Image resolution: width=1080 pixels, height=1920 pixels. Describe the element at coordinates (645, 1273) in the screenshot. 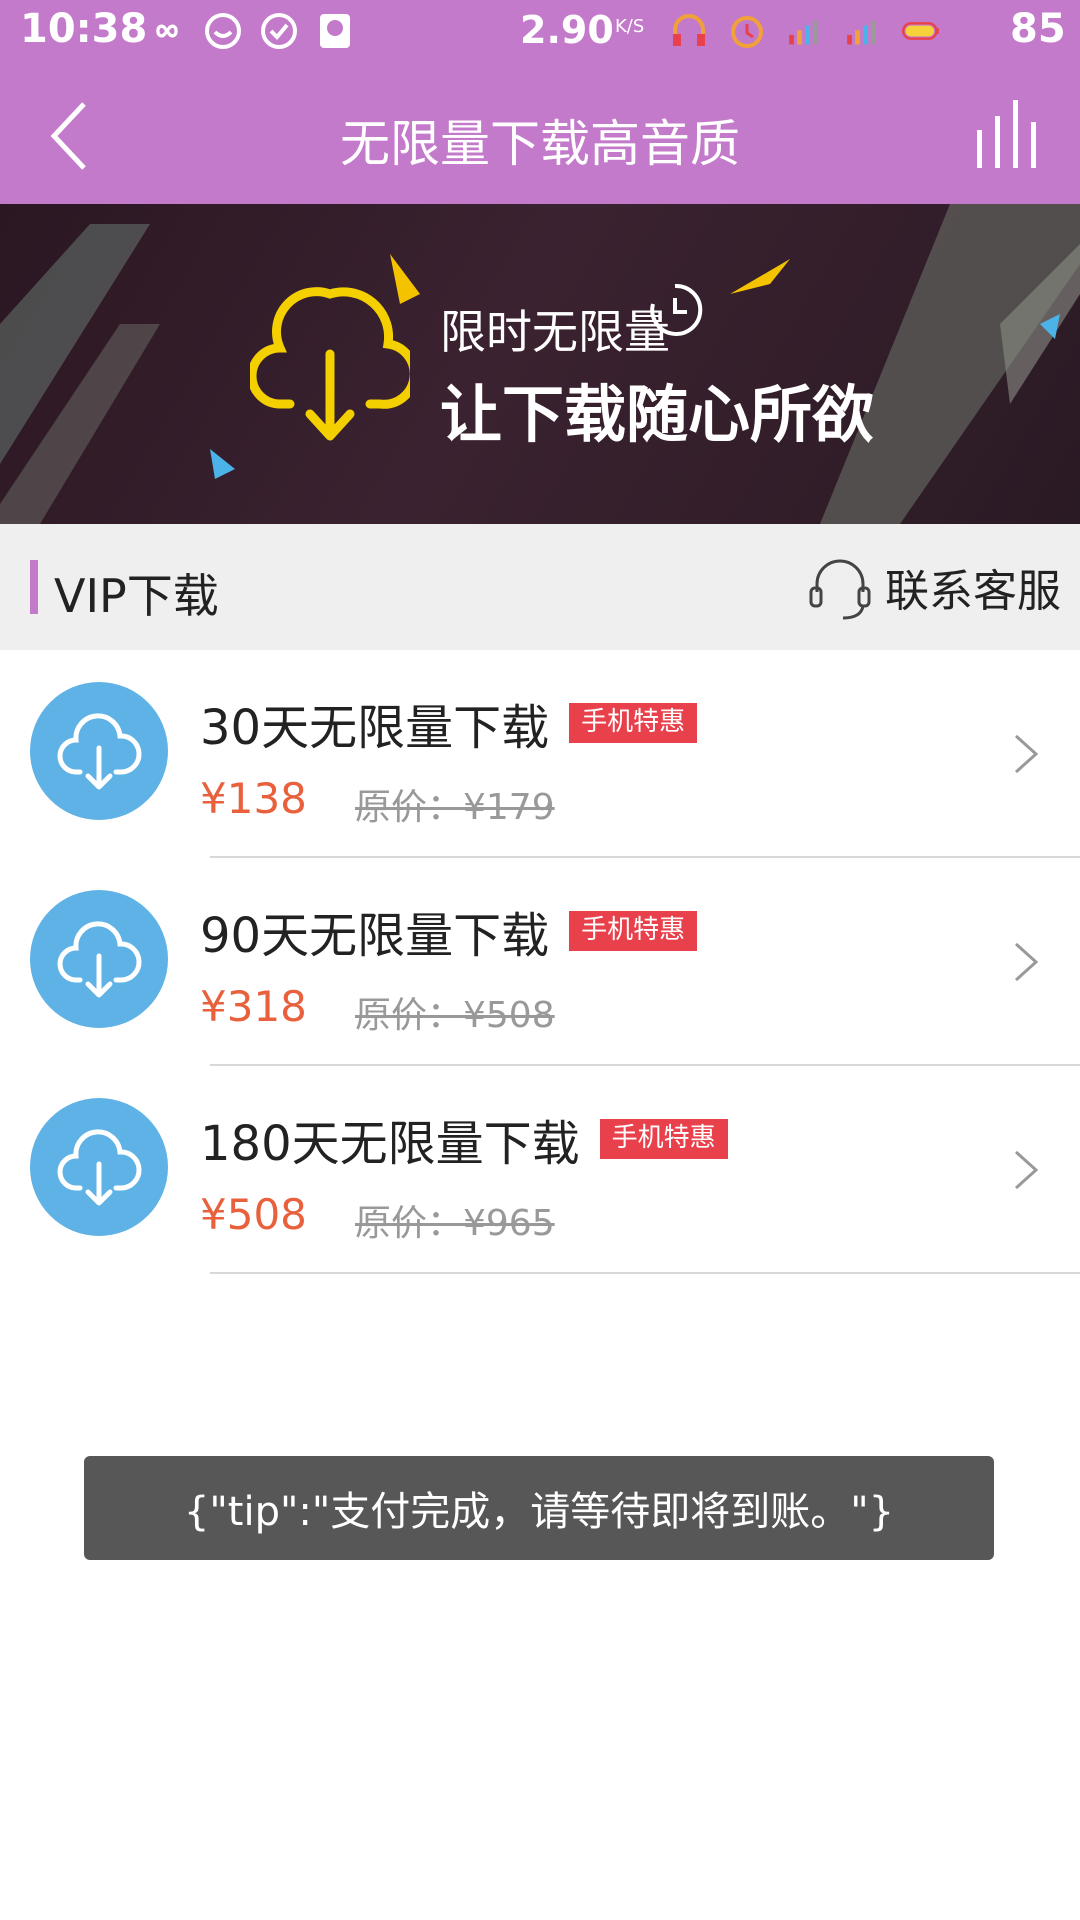

I see `divider` at that location.